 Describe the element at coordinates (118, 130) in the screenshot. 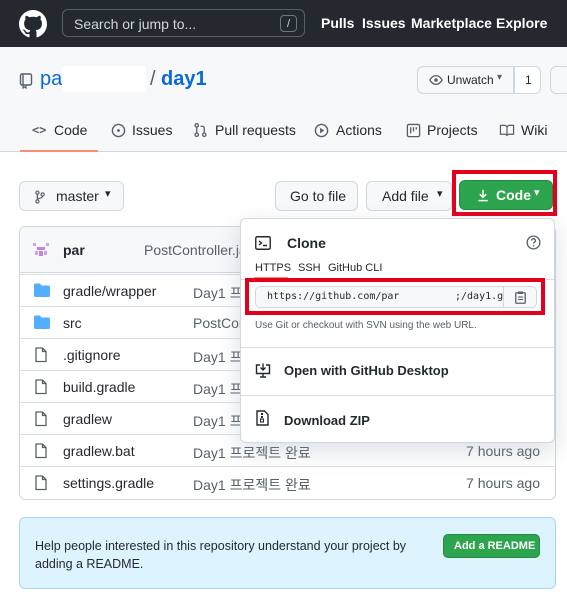

I see `issue-icon` at that location.